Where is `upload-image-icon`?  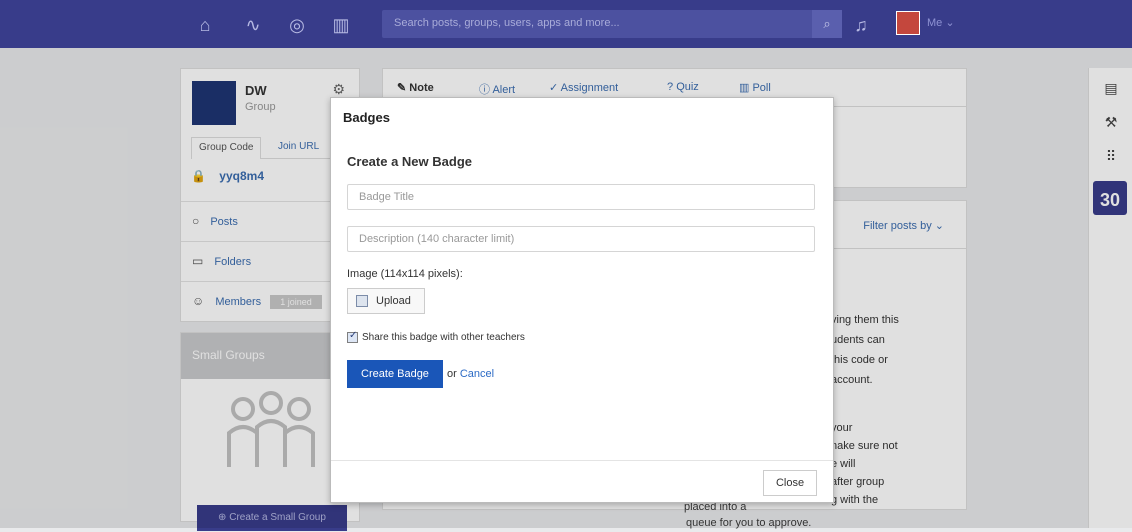
upload-image-icon is located at coordinates (362, 301).